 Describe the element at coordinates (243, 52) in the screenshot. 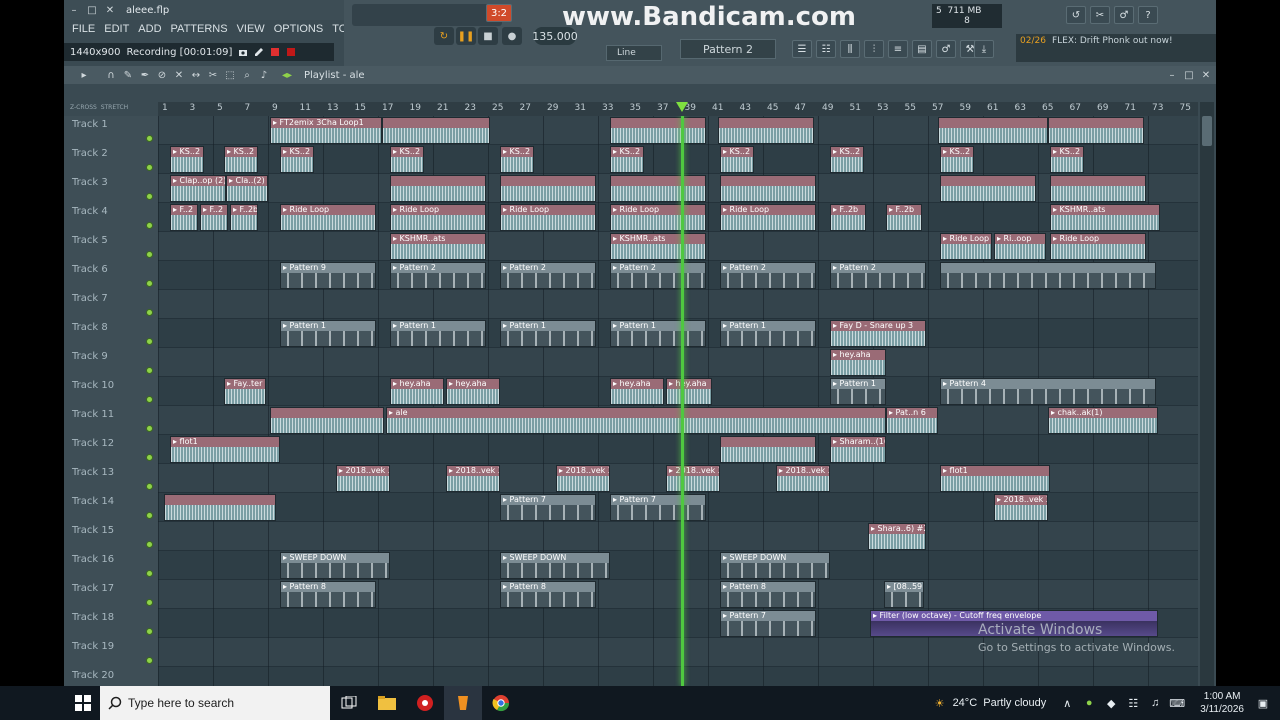

I see `camera-icon` at that location.